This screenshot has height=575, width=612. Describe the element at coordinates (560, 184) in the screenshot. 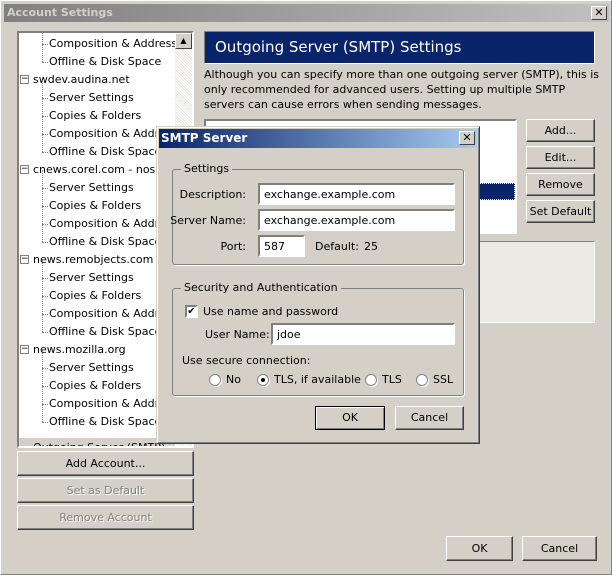

I see `remove-server-button: Remove` at that location.